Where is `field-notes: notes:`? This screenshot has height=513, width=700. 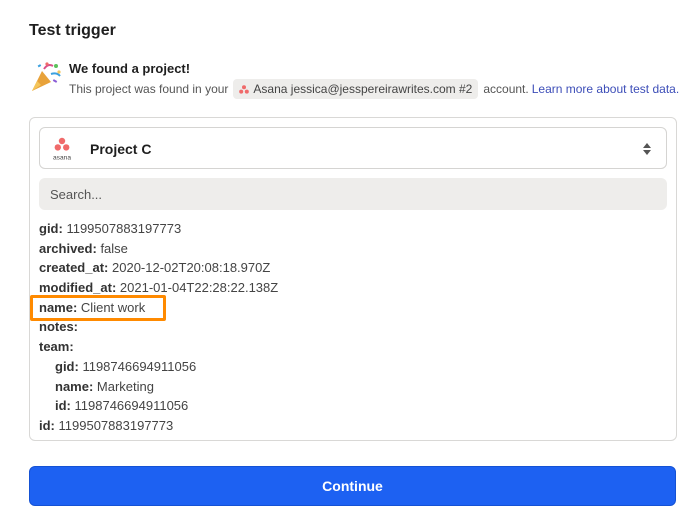
field-notes: notes: is located at coordinates (354, 327).